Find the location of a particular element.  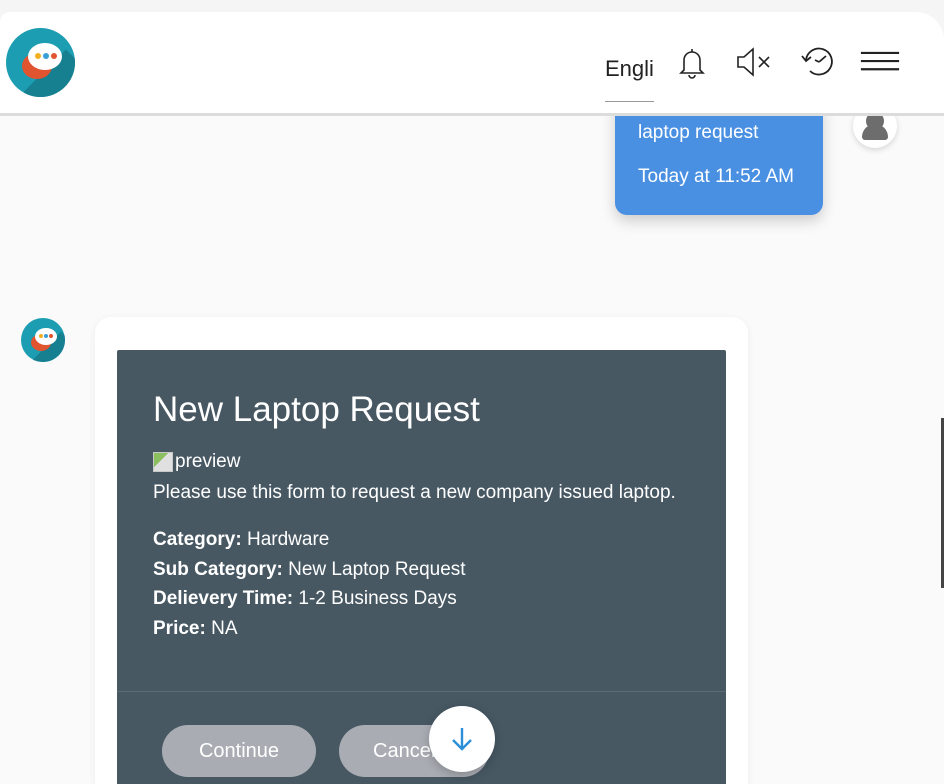

form-title: New Laptop Request is located at coordinates (316, 409).